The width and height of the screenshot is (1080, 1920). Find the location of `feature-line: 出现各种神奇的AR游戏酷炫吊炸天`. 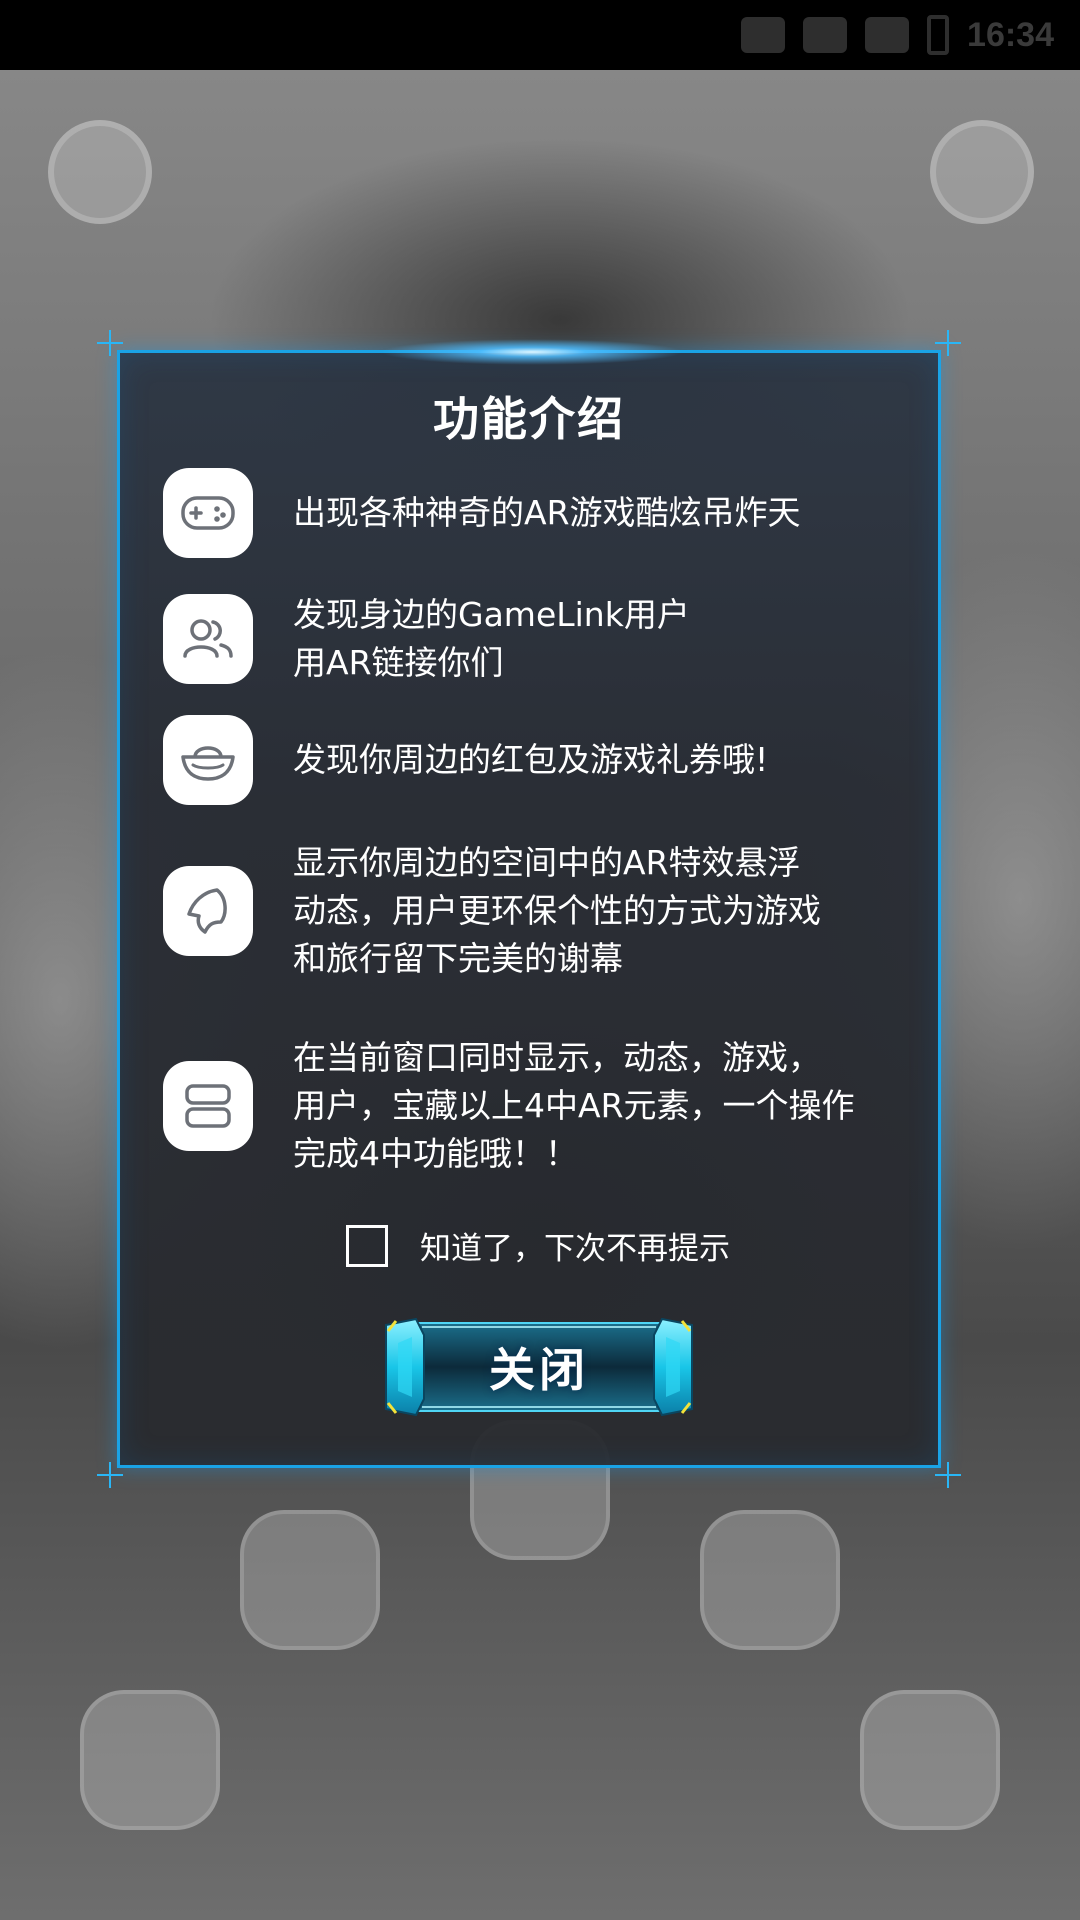

feature-line: 出现各种神奇的AR游戏酷炫吊炸天 is located at coordinates (547, 512).